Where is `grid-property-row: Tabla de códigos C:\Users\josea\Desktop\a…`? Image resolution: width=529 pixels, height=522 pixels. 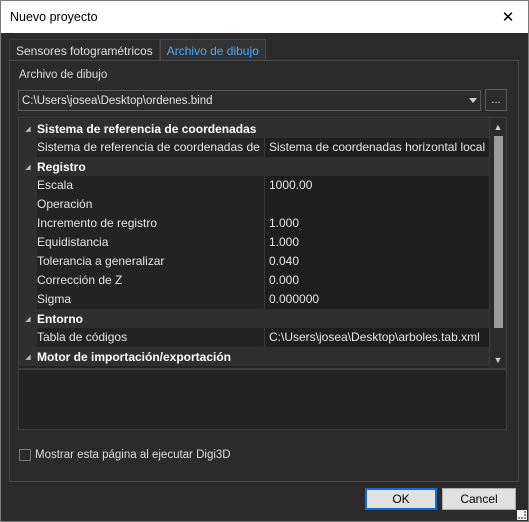 grid-property-row: Tabla de códigos C:\Users\josea\Desktop\a… is located at coordinates (254, 337).